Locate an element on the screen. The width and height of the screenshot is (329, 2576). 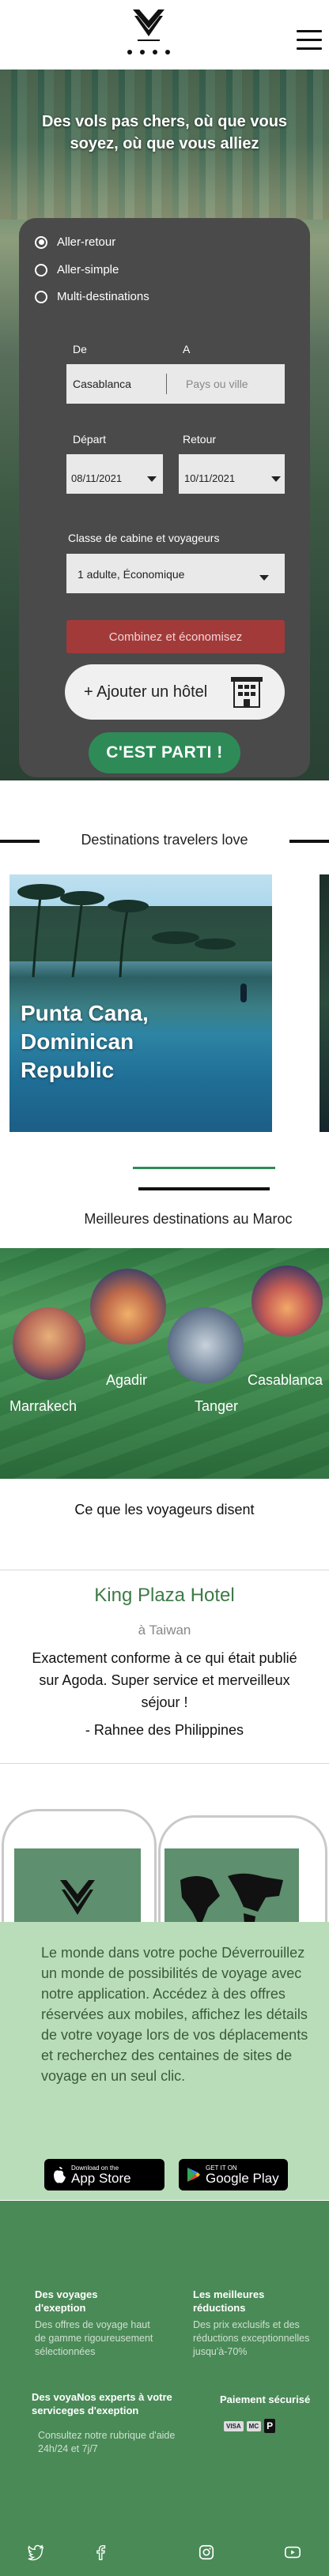
destination-name: Punta Cana, Dominican Republic is located at coordinates (85, 1042).